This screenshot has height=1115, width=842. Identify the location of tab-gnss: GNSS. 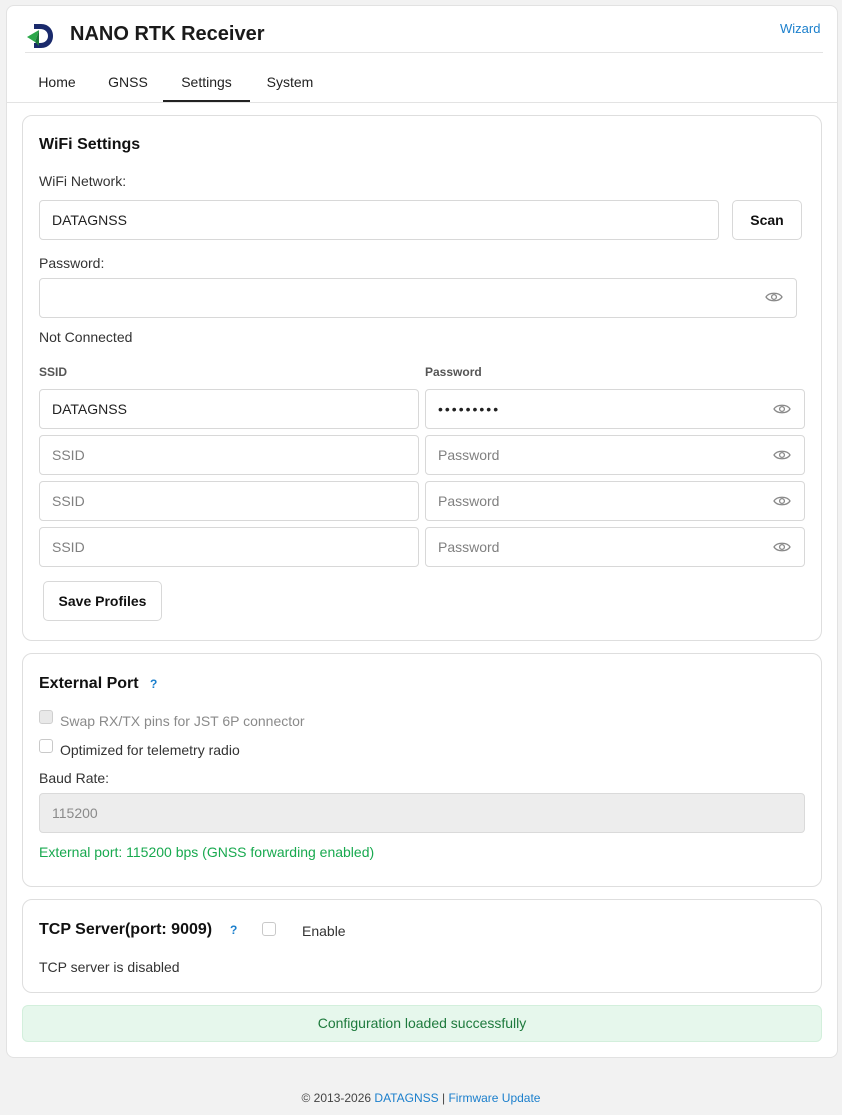
(128, 83).